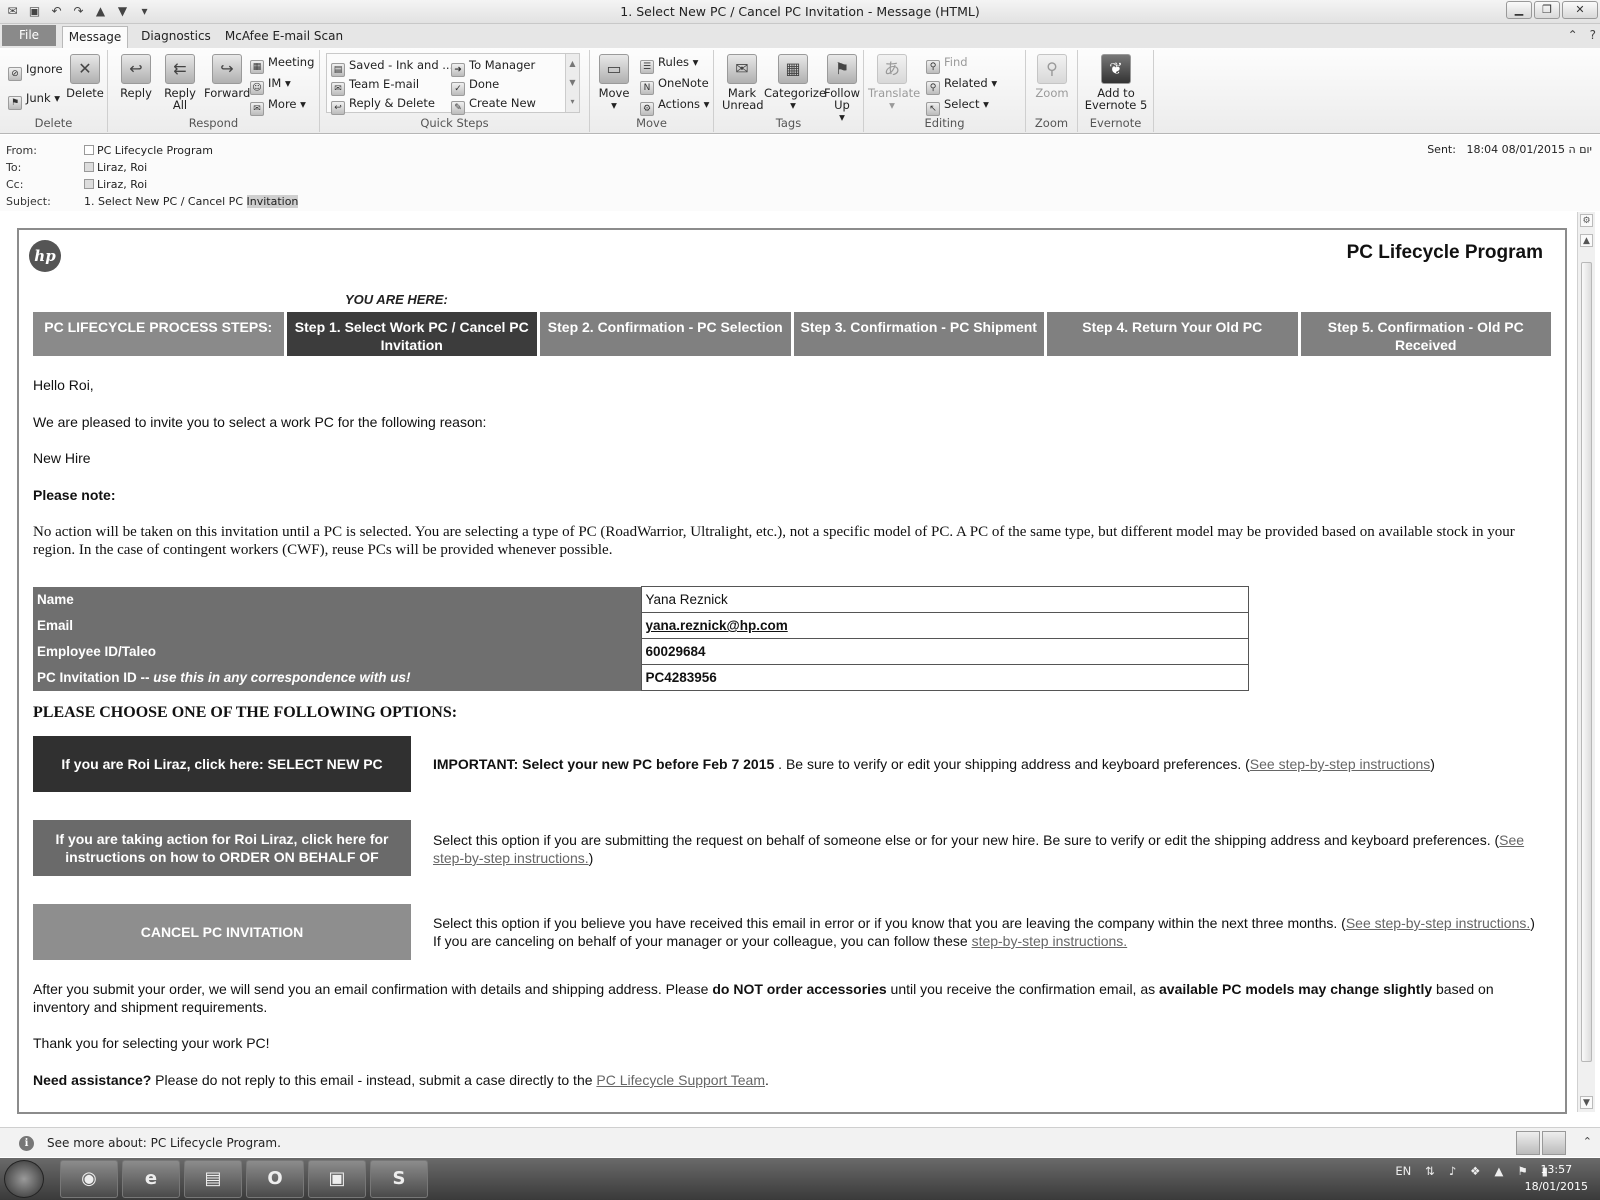 The image size is (1600, 1200). Describe the element at coordinates (337, 651) in the screenshot. I see `employee-id-label: Employee ID/Taleo` at that location.